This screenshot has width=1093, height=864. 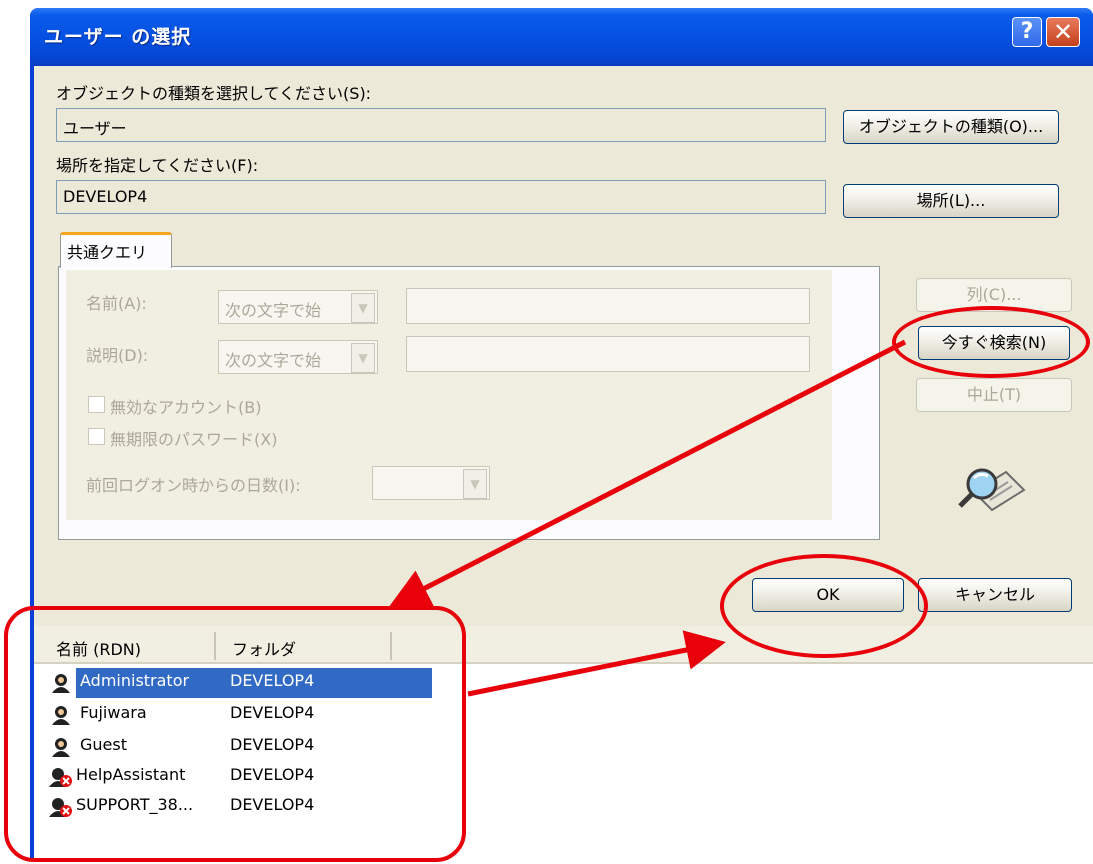 I want to click on window-title: ユーザー の選択, so click(x=118, y=37).